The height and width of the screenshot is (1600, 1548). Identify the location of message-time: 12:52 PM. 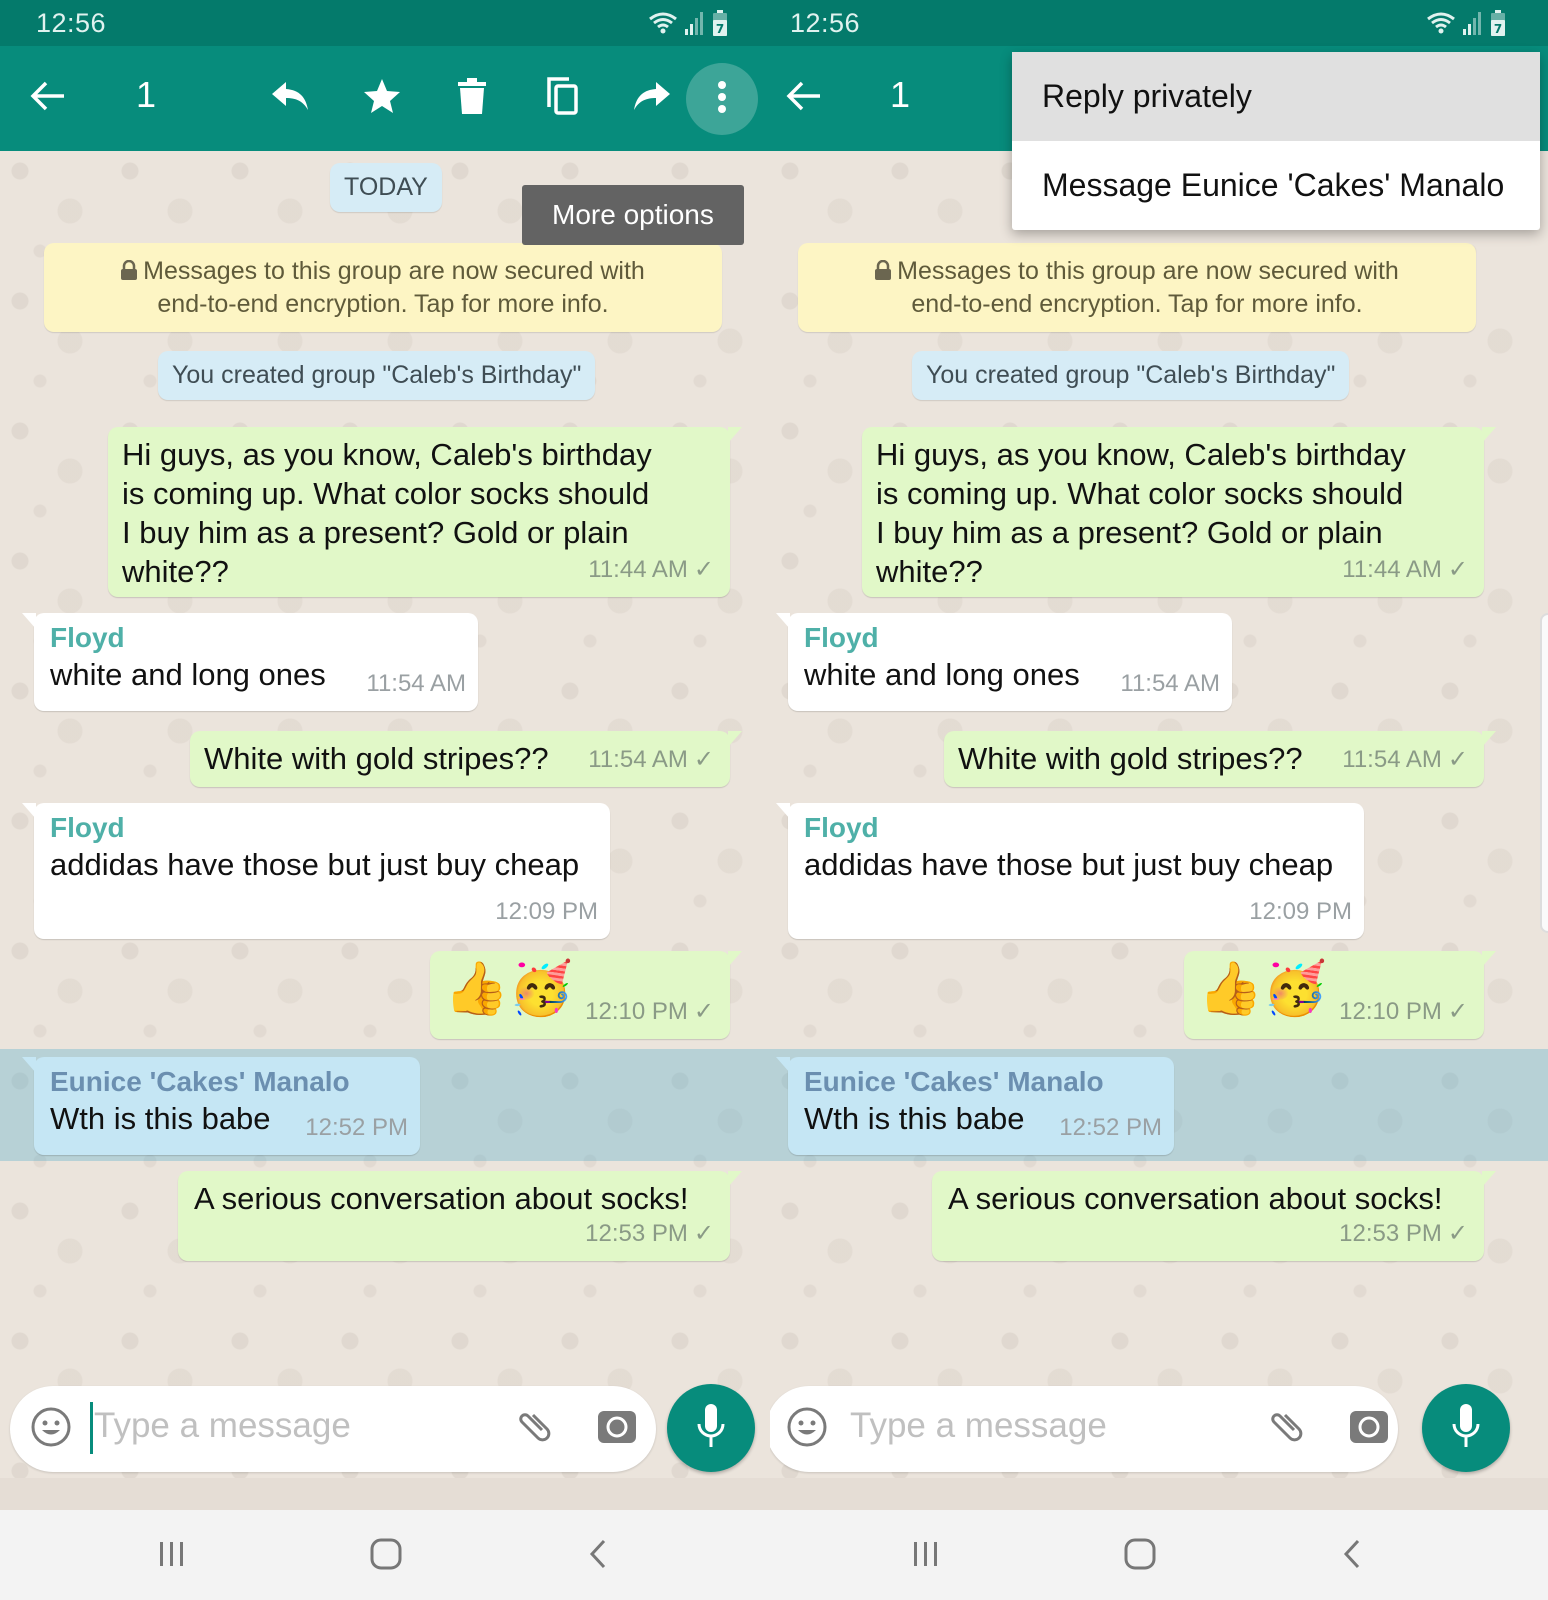
(1110, 1127).